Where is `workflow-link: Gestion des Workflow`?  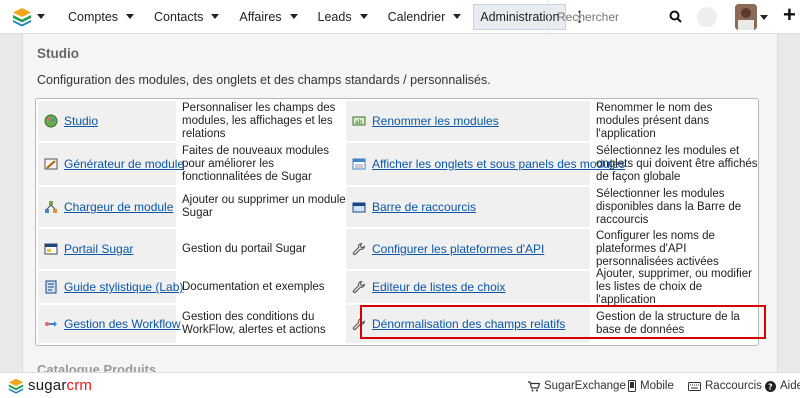
workflow-link: Gestion des Workflow is located at coordinates (122, 324).